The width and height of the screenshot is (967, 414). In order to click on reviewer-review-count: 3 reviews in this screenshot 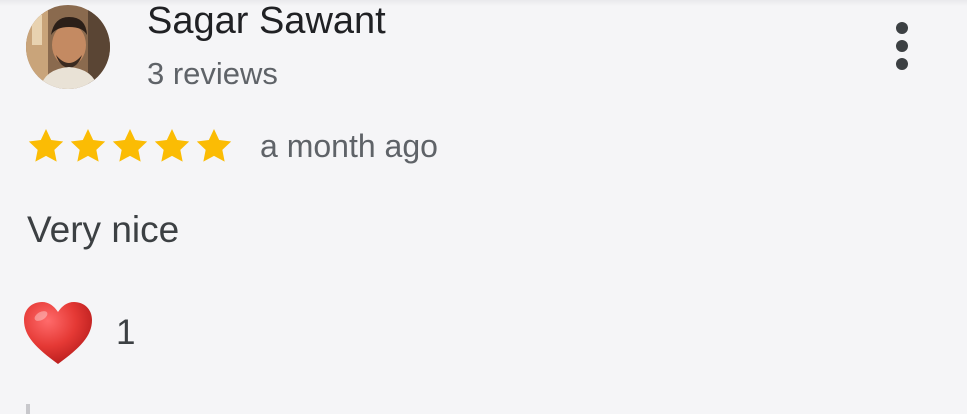, I will do `click(212, 74)`.